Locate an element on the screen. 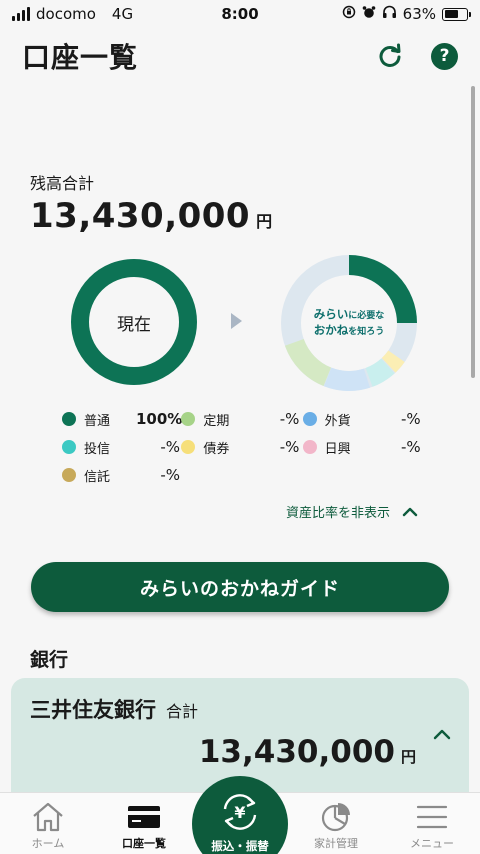 The image size is (480, 854). help-icon: ? is located at coordinates (444, 56).